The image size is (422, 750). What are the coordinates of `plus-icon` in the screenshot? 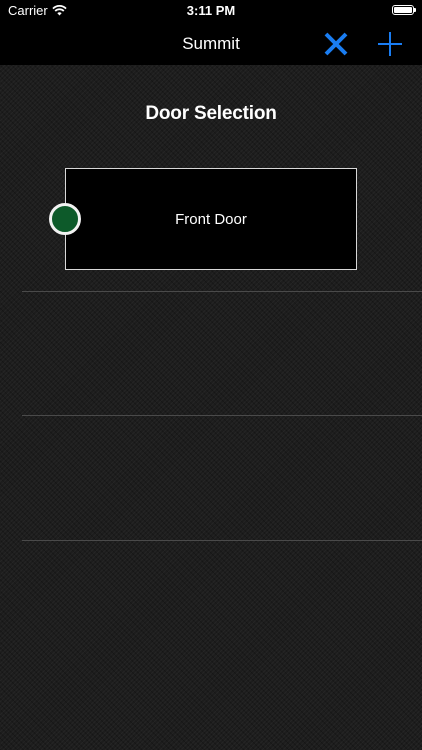 It's located at (390, 44).